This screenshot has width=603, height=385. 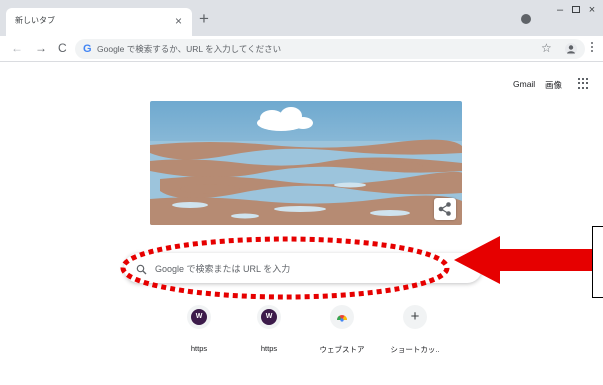 What do you see at coordinates (415, 349) in the screenshot?
I see `shortcut-label: ショートカッ..` at bounding box center [415, 349].